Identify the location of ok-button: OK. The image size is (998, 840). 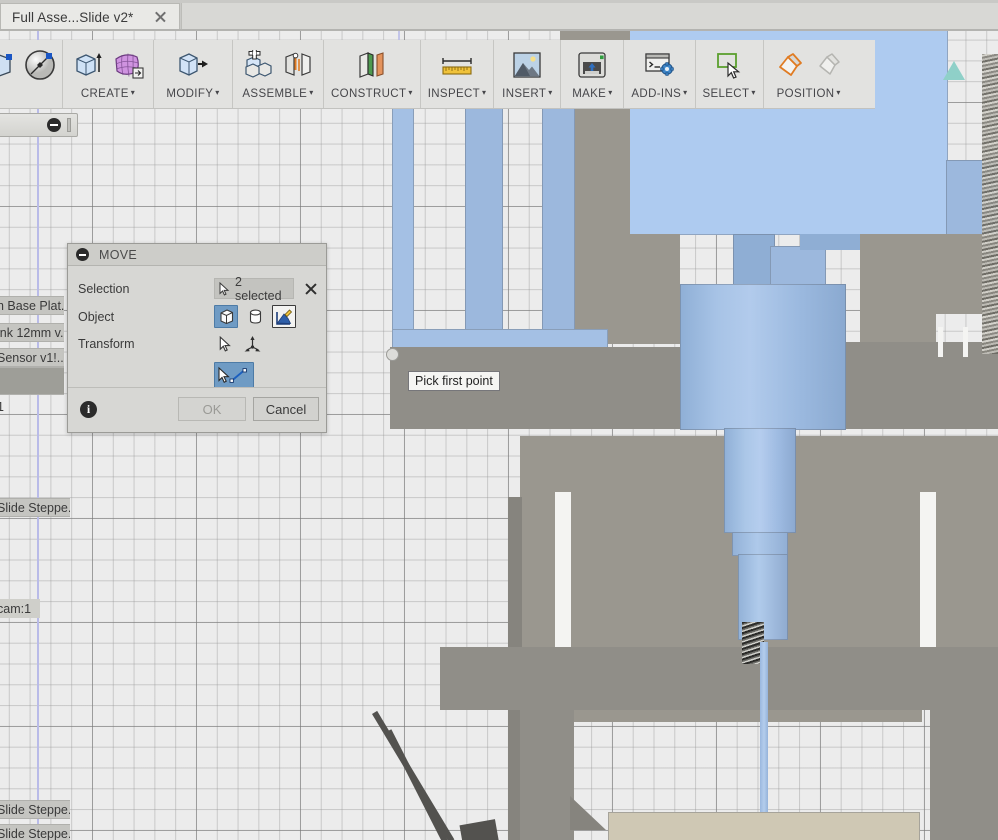
(212, 409).